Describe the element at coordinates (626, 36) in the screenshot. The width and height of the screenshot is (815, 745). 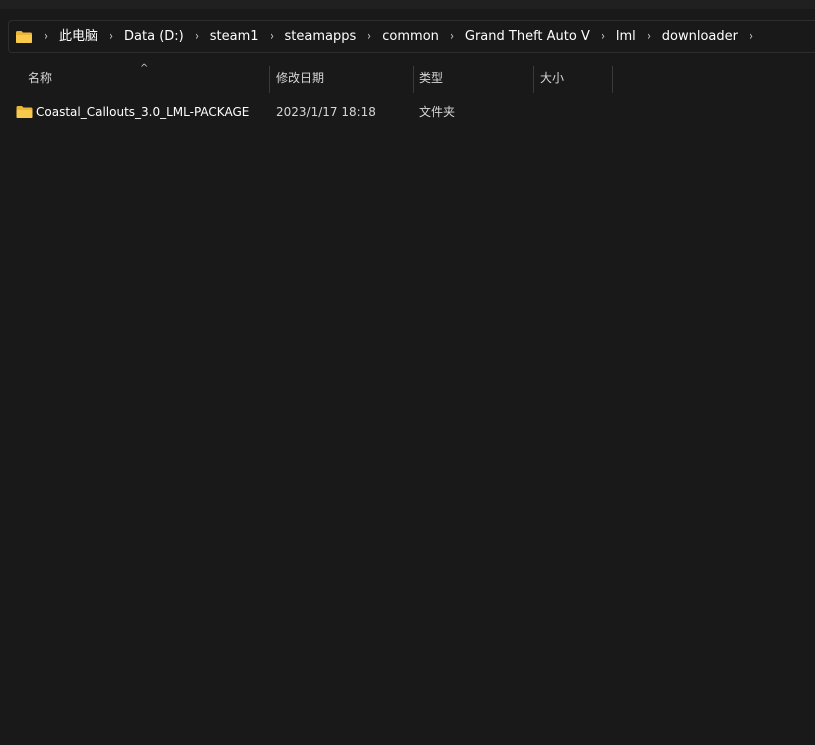
I see `breadcrumb-item-lml: lml` at that location.